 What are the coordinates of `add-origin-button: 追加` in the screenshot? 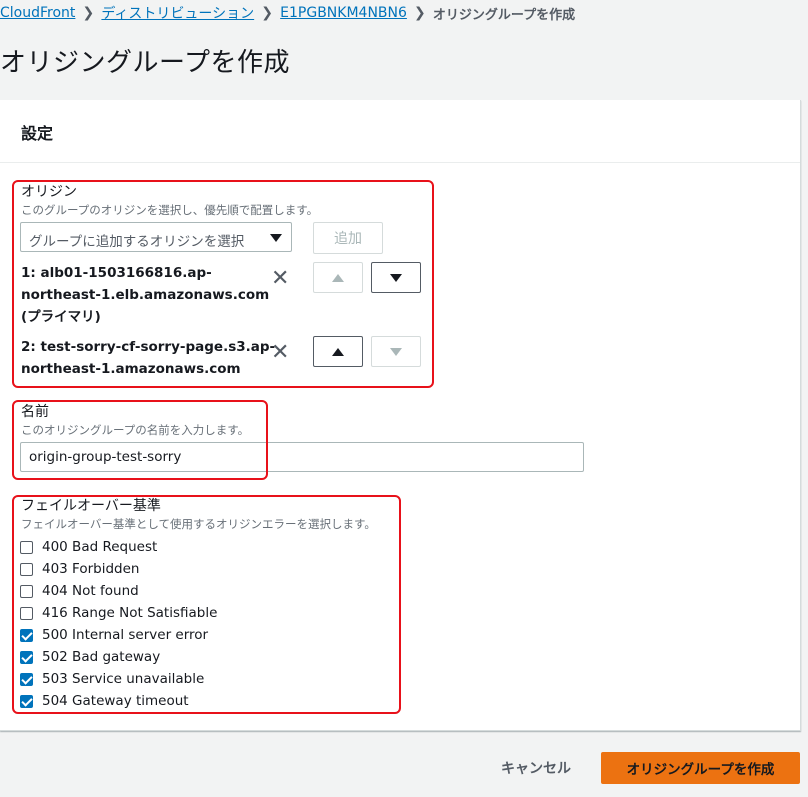 It's located at (348, 238).